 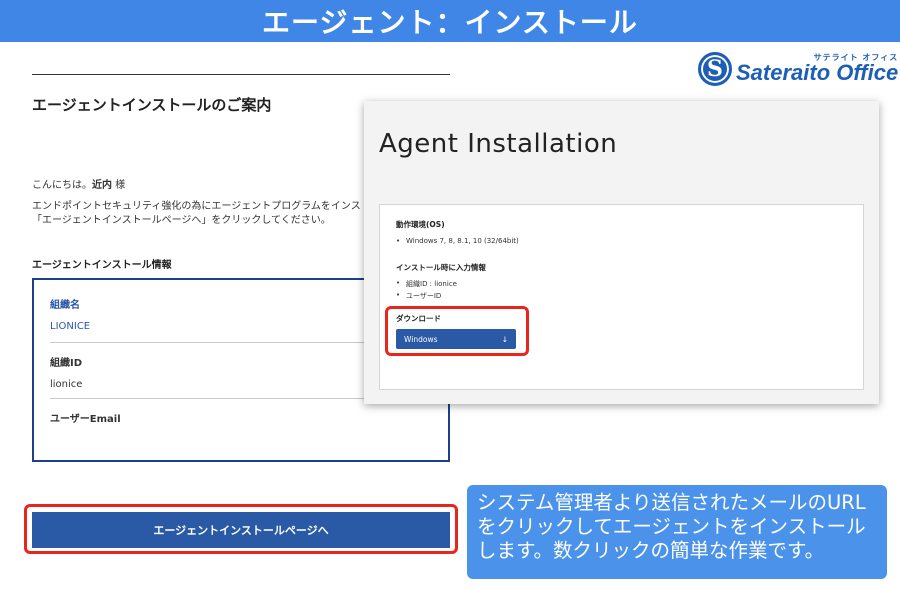 What do you see at coordinates (420, 224) in the screenshot?
I see `os-heading: 動作環境(OS)` at bounding box center [420, 224].